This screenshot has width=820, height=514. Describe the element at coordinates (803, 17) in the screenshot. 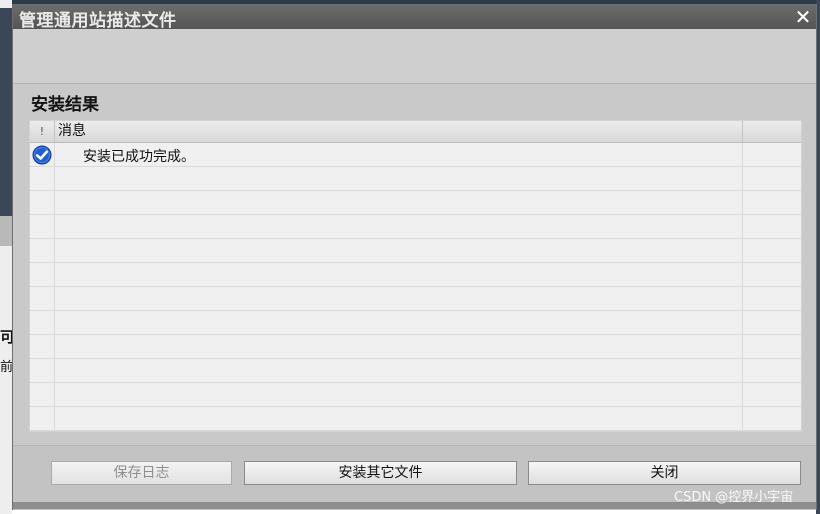

I see `close-icon: ✕` at that location.